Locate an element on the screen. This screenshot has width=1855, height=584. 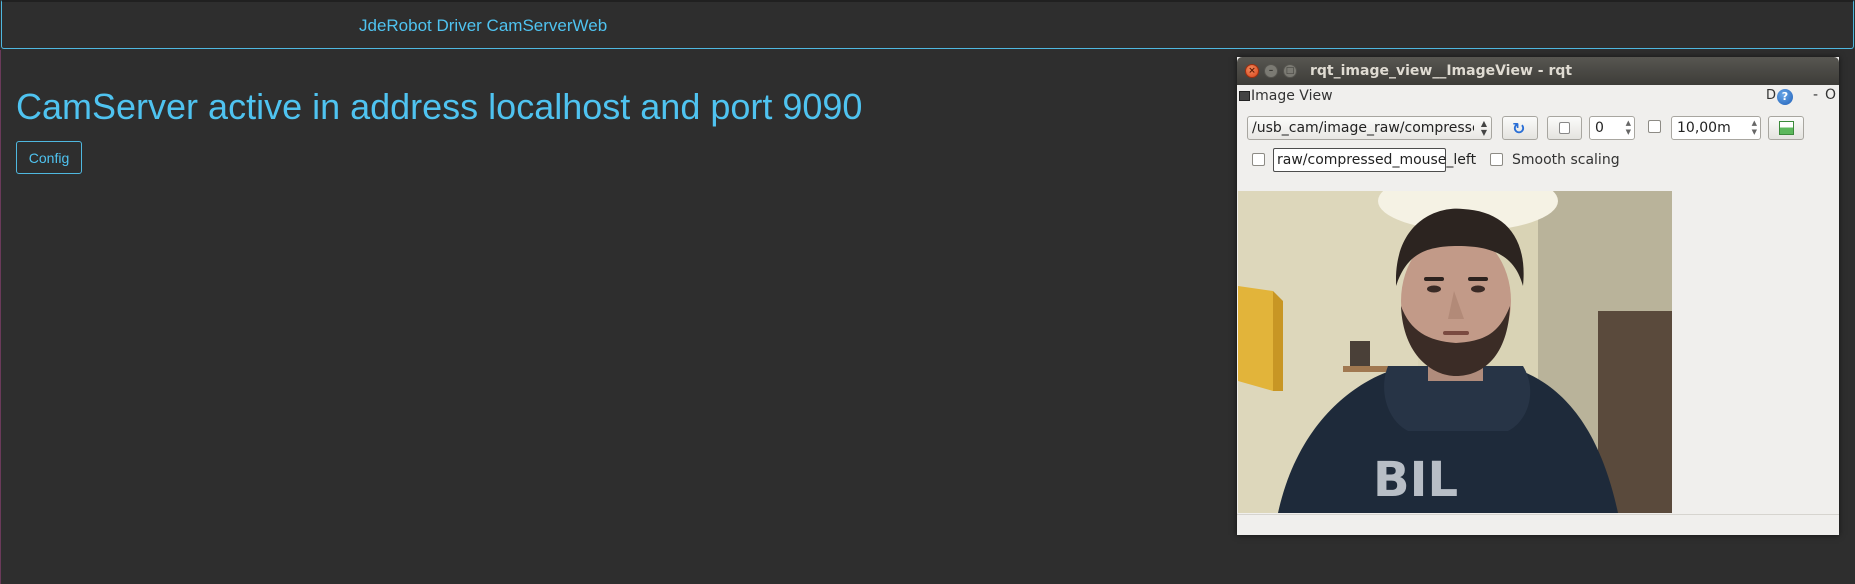
rate-spinbox-value: 10,00m is located at coordinates (1704, 128).